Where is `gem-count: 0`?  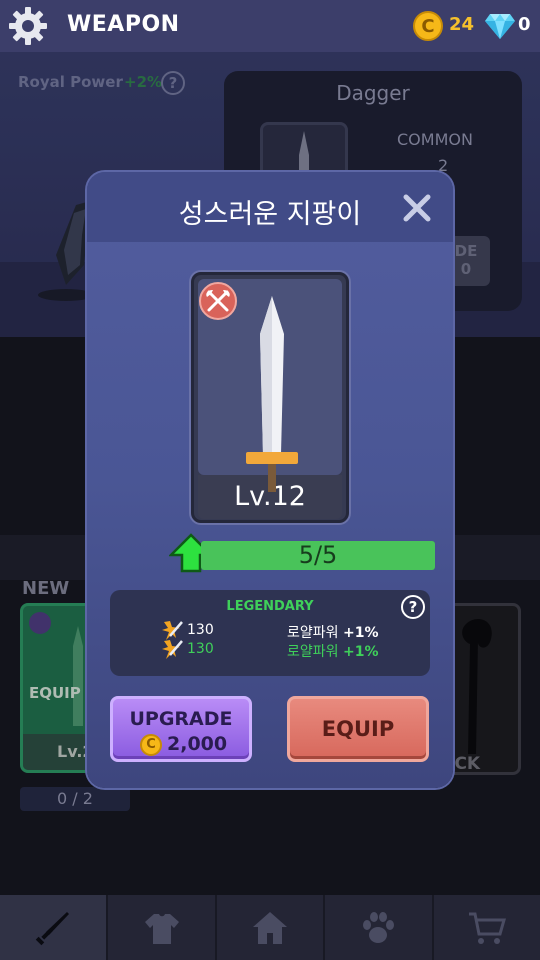
gem-count: 0 is located at coordinates (524, 24).